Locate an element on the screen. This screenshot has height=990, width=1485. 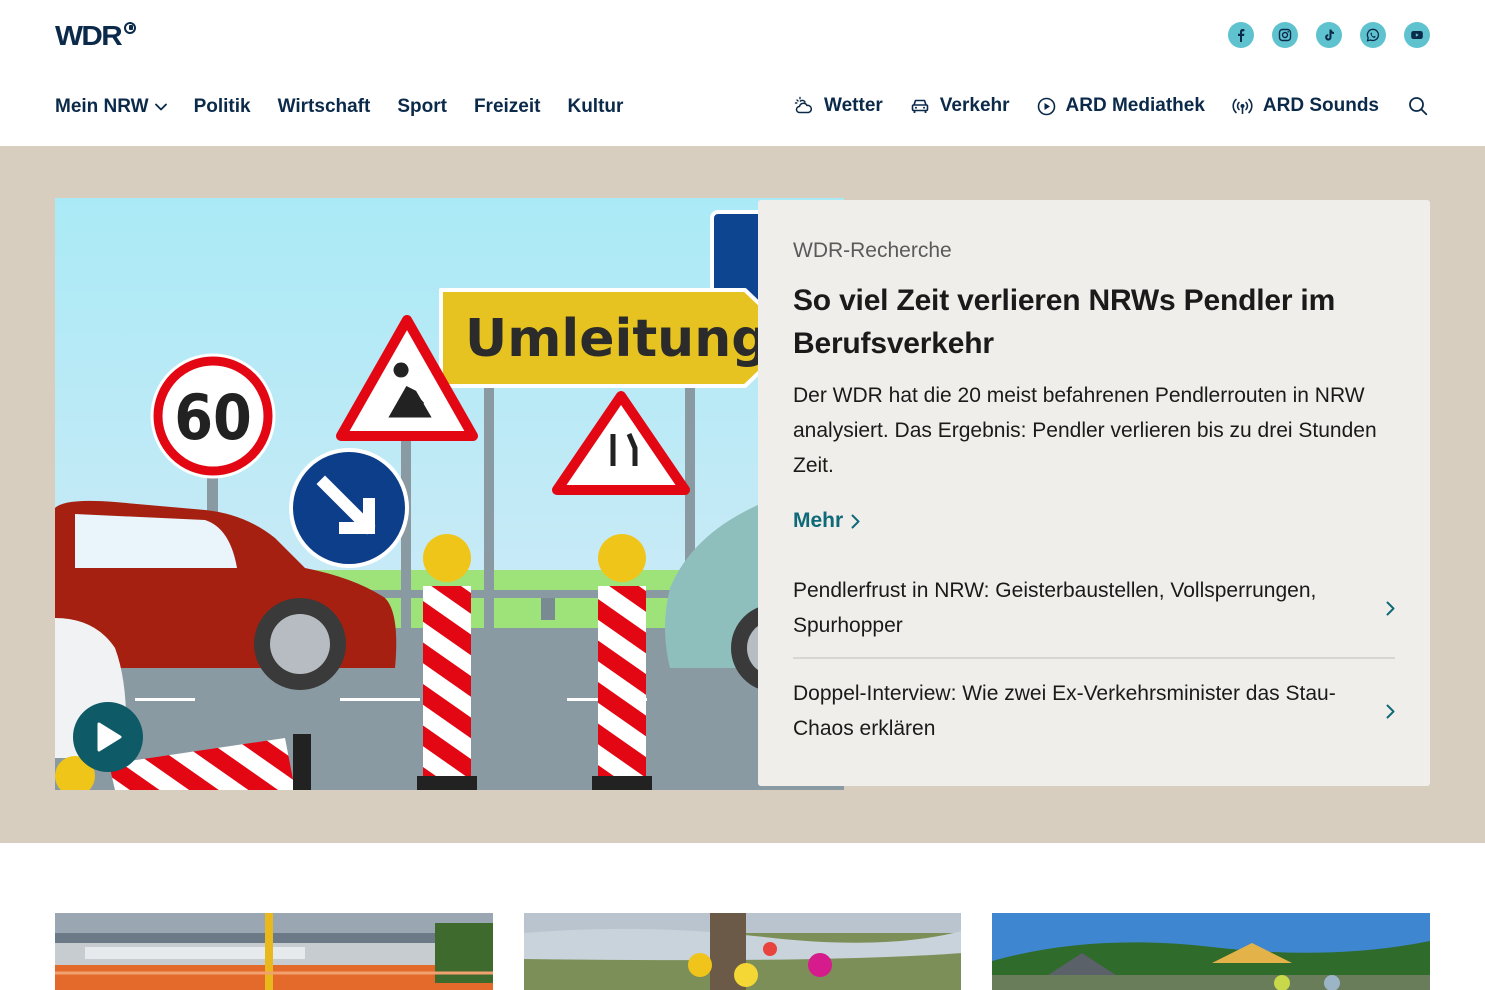
service-link-ard-sounds: ARD Sounds is located at coordinates (1305, 106).